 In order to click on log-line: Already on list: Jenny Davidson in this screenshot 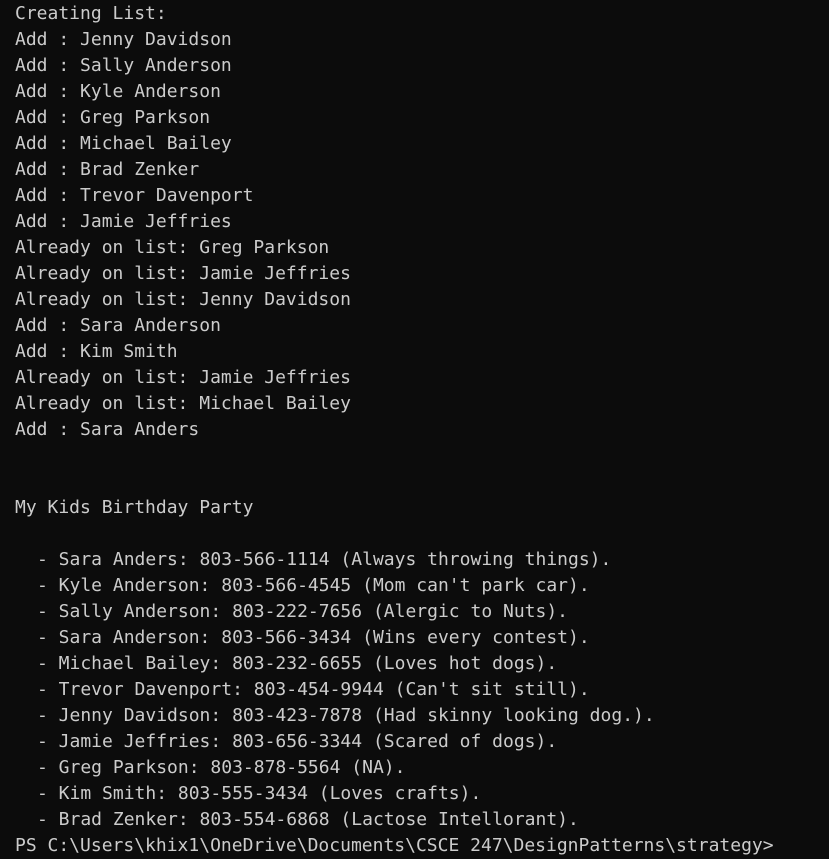, I will do `click(183, 299)`.